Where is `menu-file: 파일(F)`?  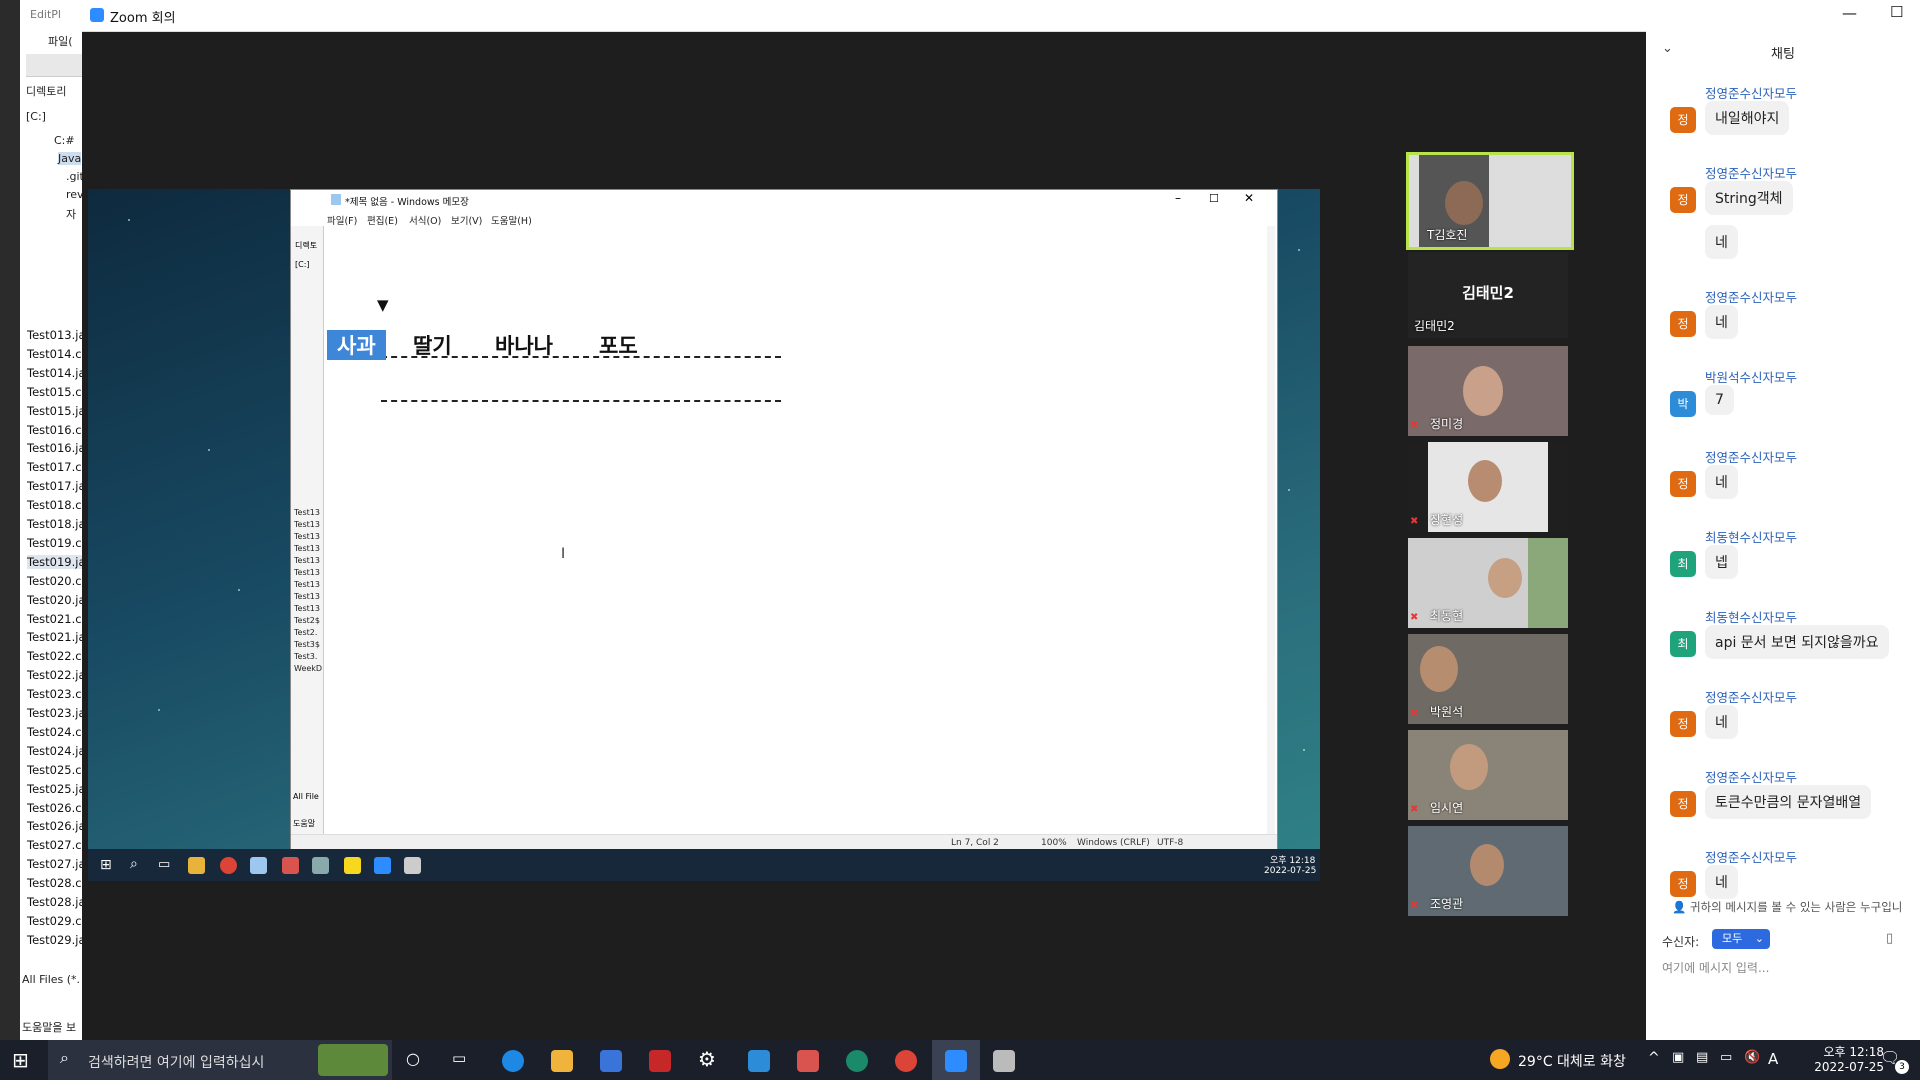 menu-file: 파일(F) is located at coordinates (342, 220).